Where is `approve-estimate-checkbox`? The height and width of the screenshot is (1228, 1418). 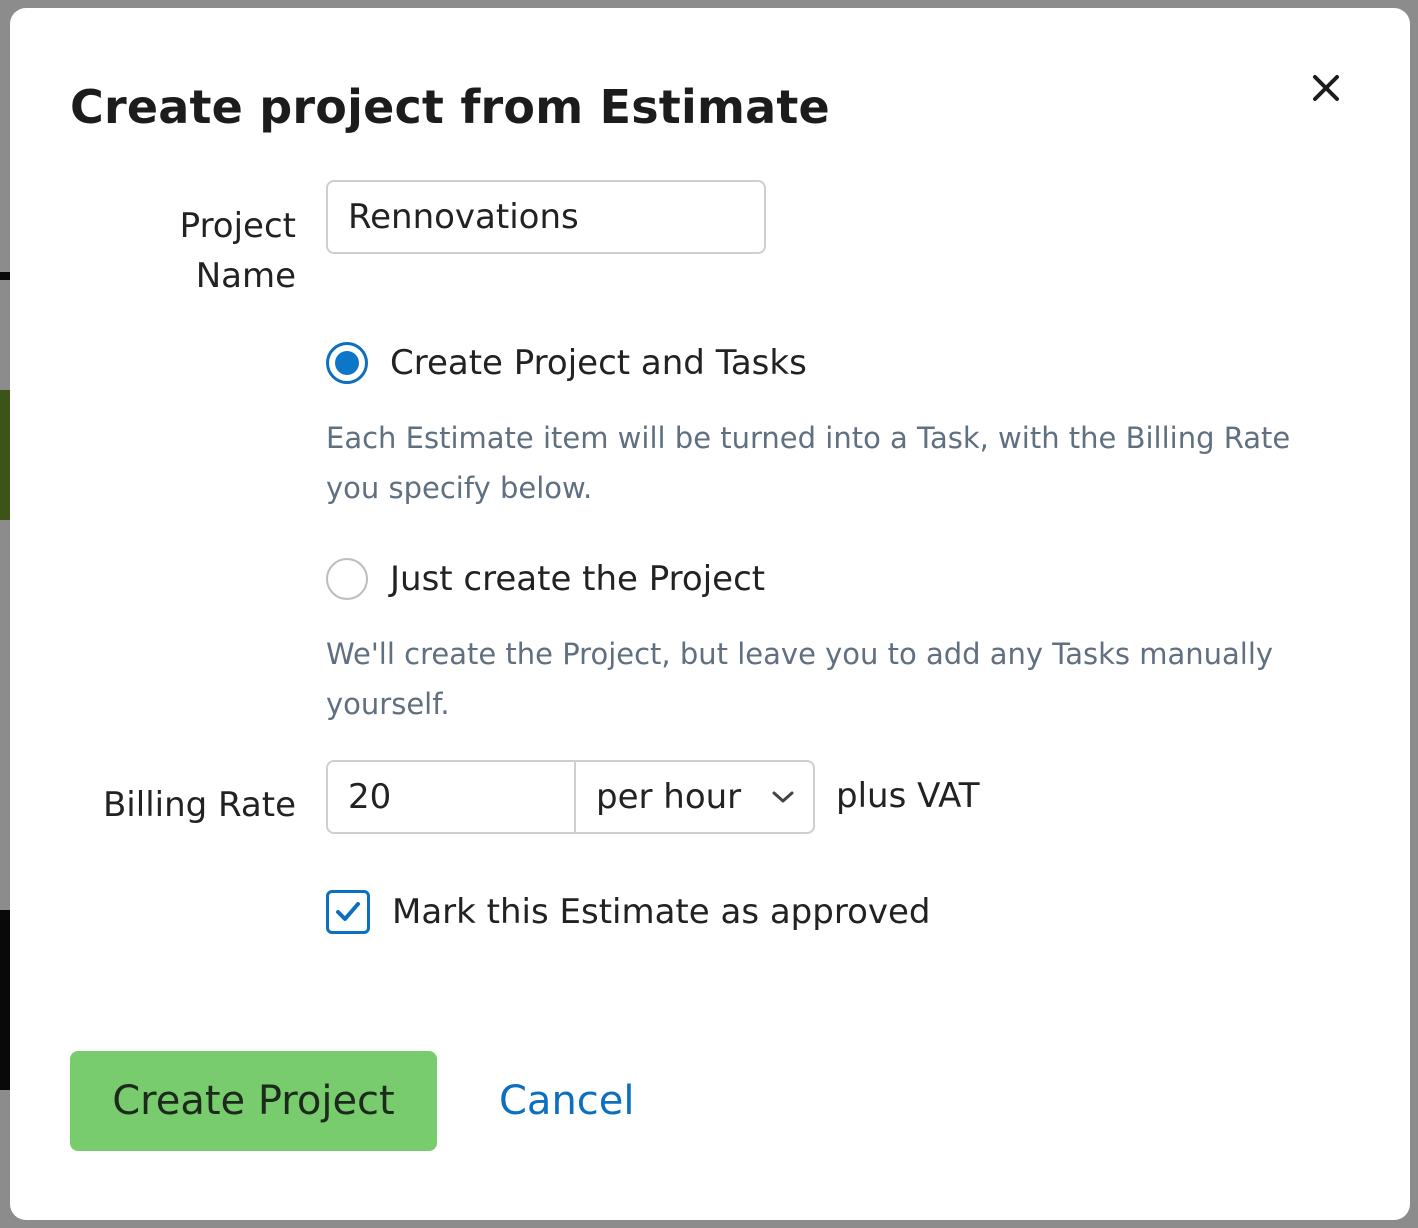
approve-estimate-checkbox is located at coordinates (348, 912).